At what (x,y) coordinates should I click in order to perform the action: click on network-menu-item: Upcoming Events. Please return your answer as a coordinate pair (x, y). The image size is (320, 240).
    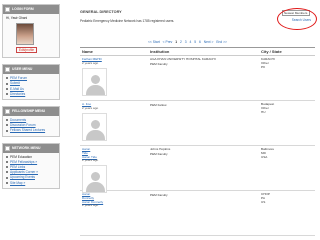
    Looking at the image, I should click on (22, 177).